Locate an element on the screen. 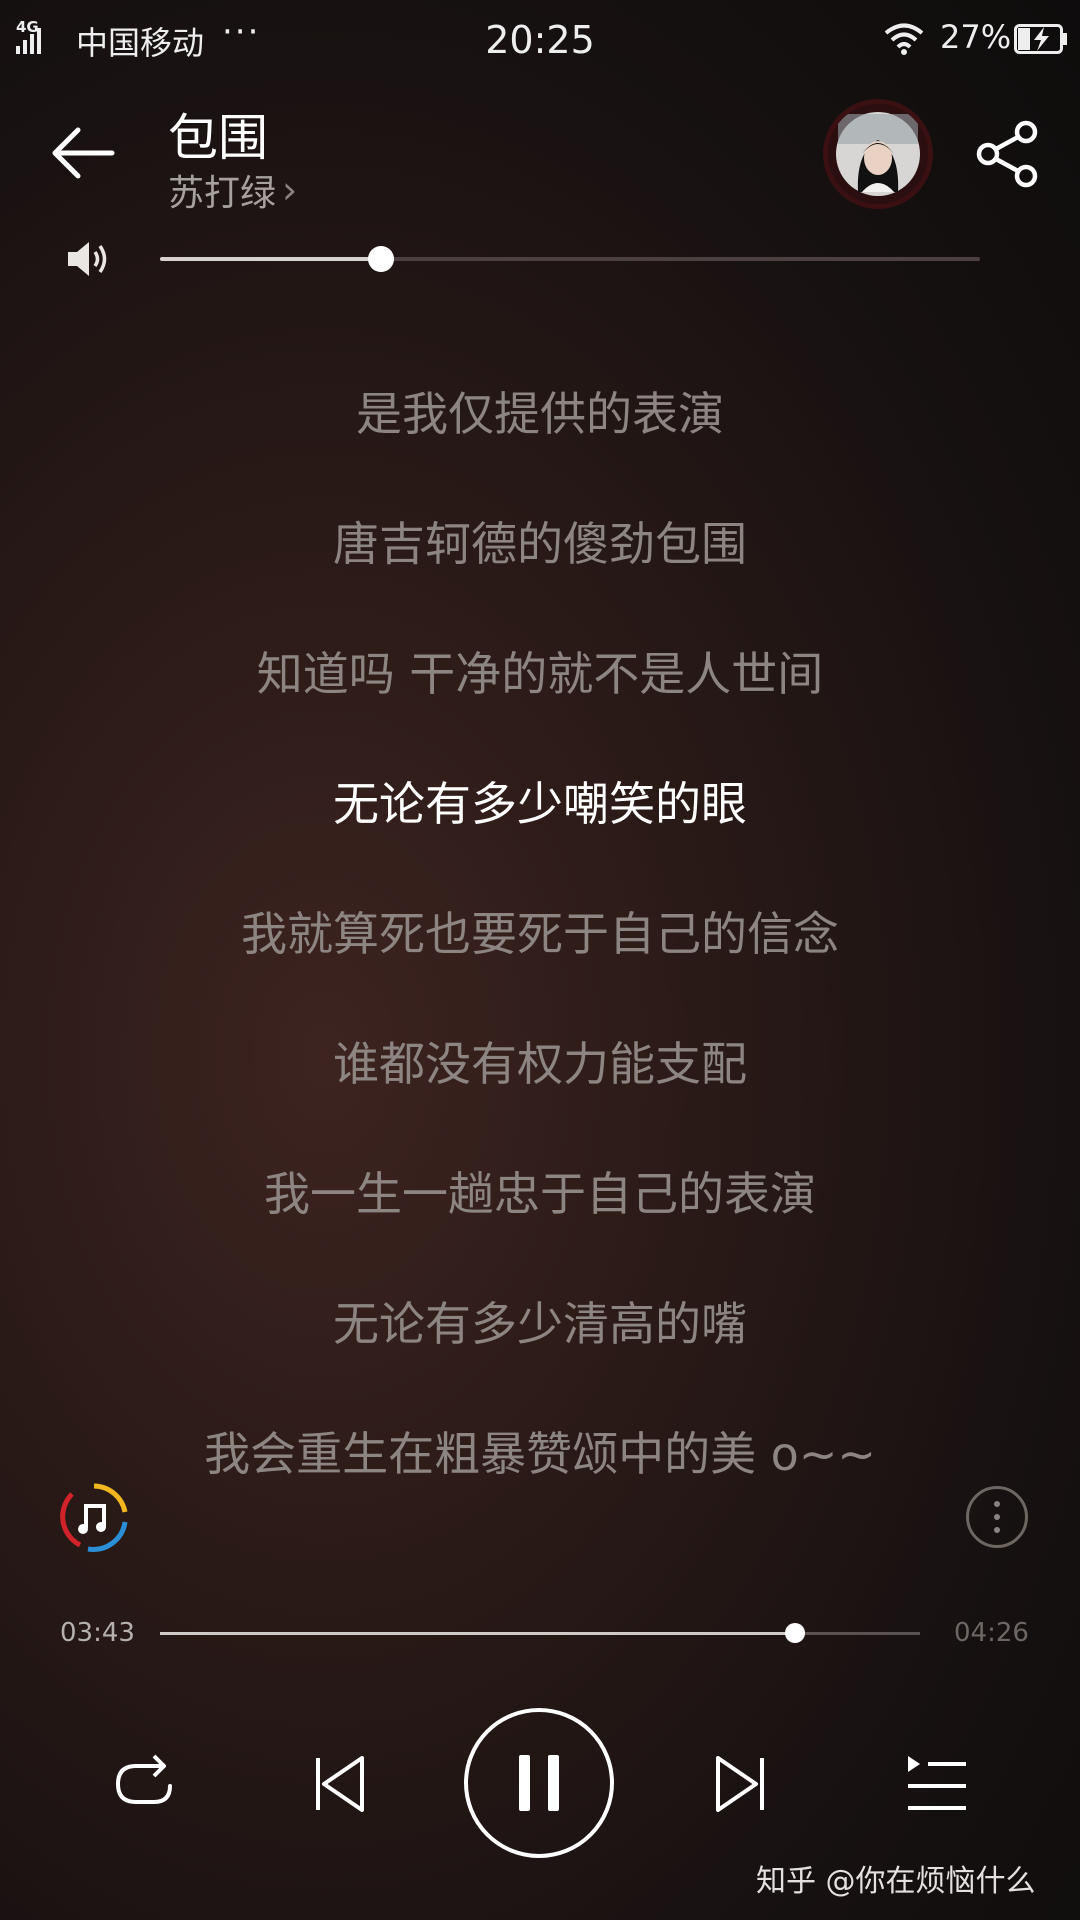 This screenshot has height=1920, width=1080. album-avatar is located at coordinates (878, 154).